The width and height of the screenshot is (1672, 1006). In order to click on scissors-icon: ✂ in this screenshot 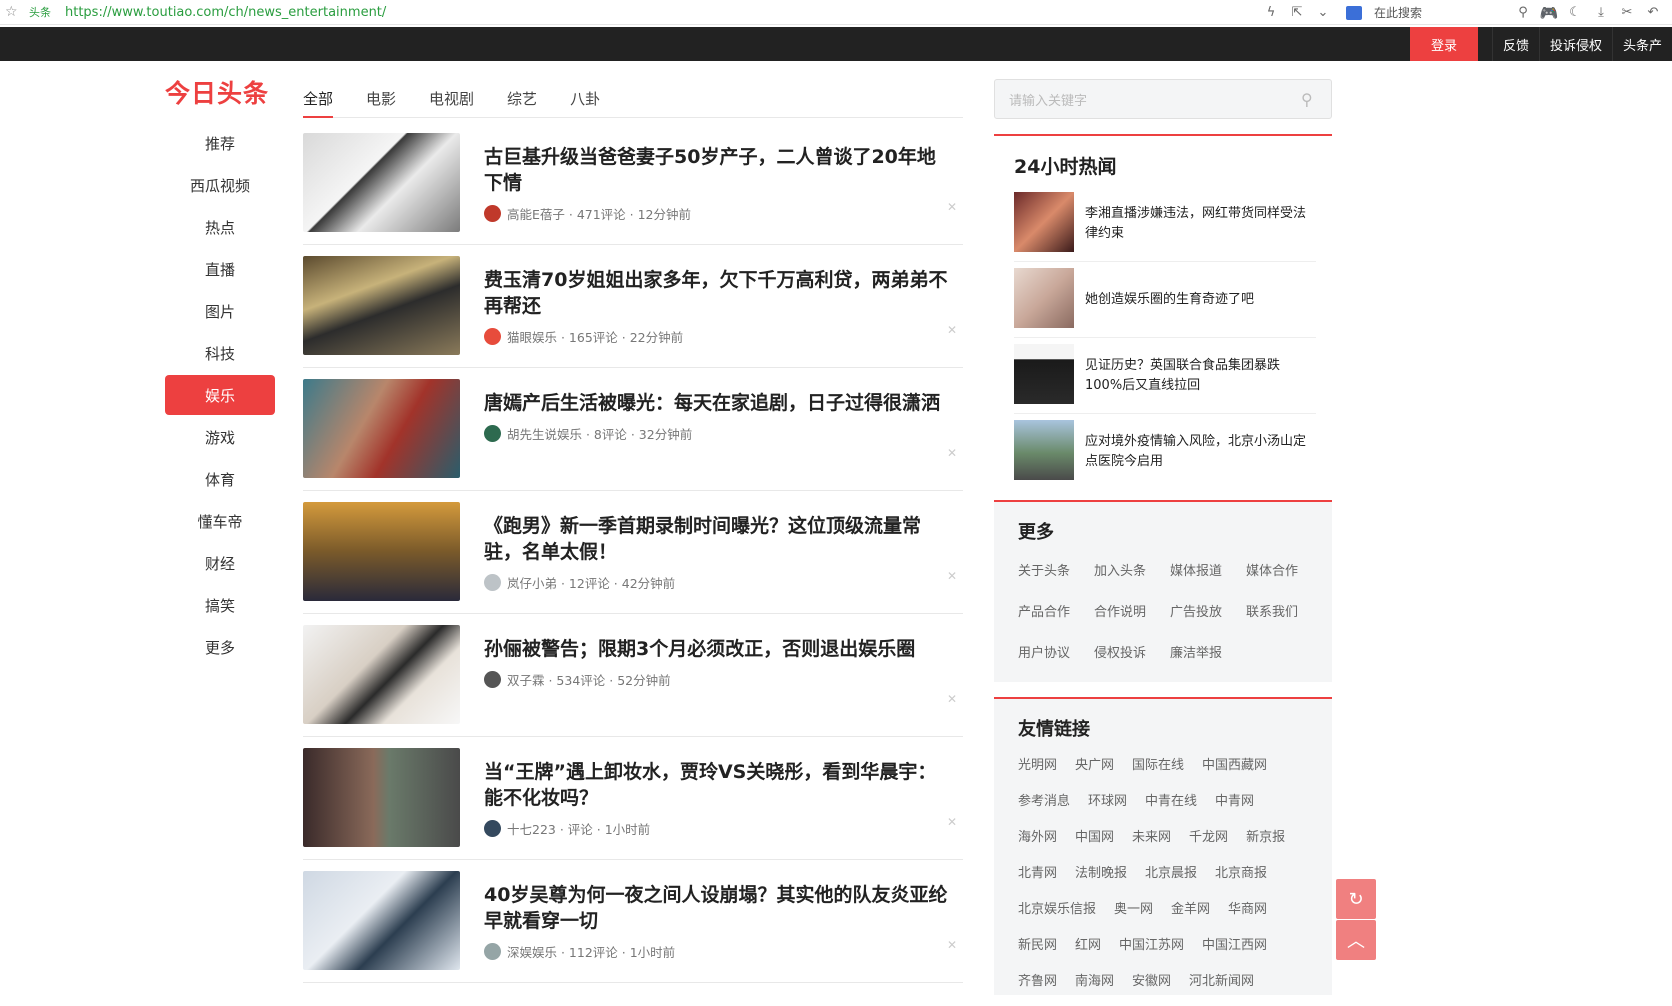, I will do `click(1627, 12)`.